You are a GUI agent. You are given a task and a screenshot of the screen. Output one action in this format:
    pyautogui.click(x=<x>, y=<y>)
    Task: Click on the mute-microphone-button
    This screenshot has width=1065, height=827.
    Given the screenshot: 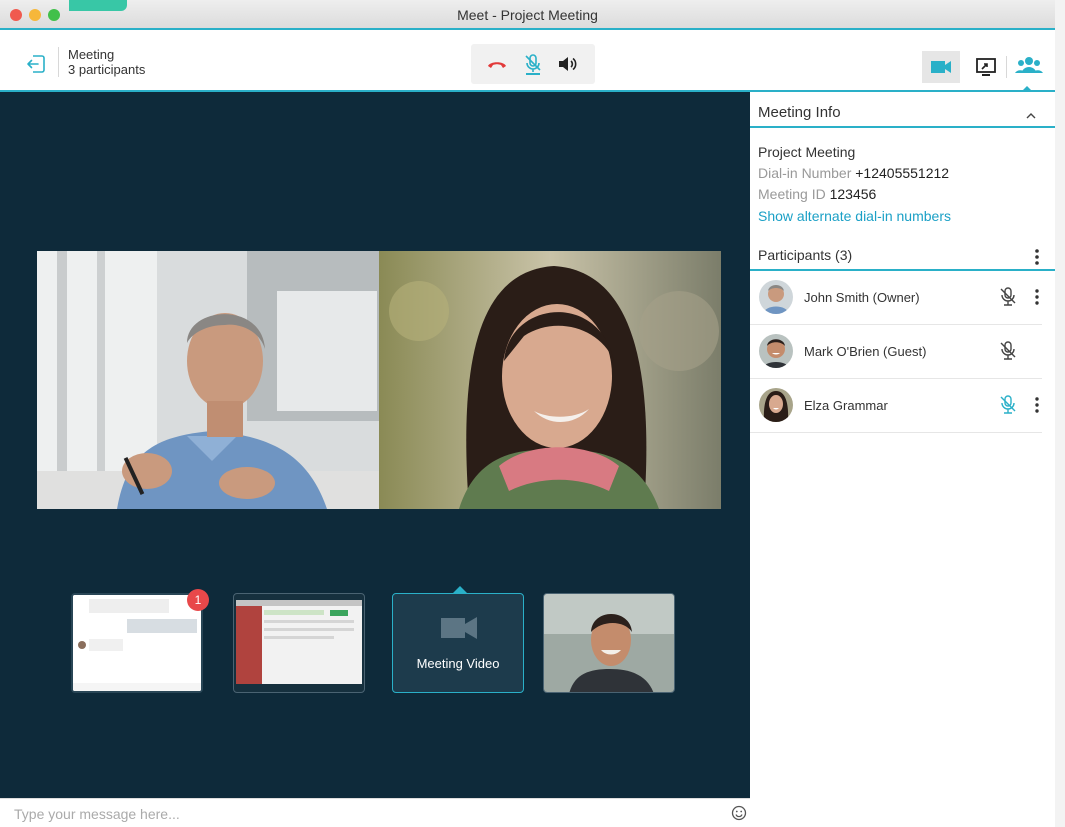 What is the action you would take?
    pyautogui.click(x=533, y=64)
    